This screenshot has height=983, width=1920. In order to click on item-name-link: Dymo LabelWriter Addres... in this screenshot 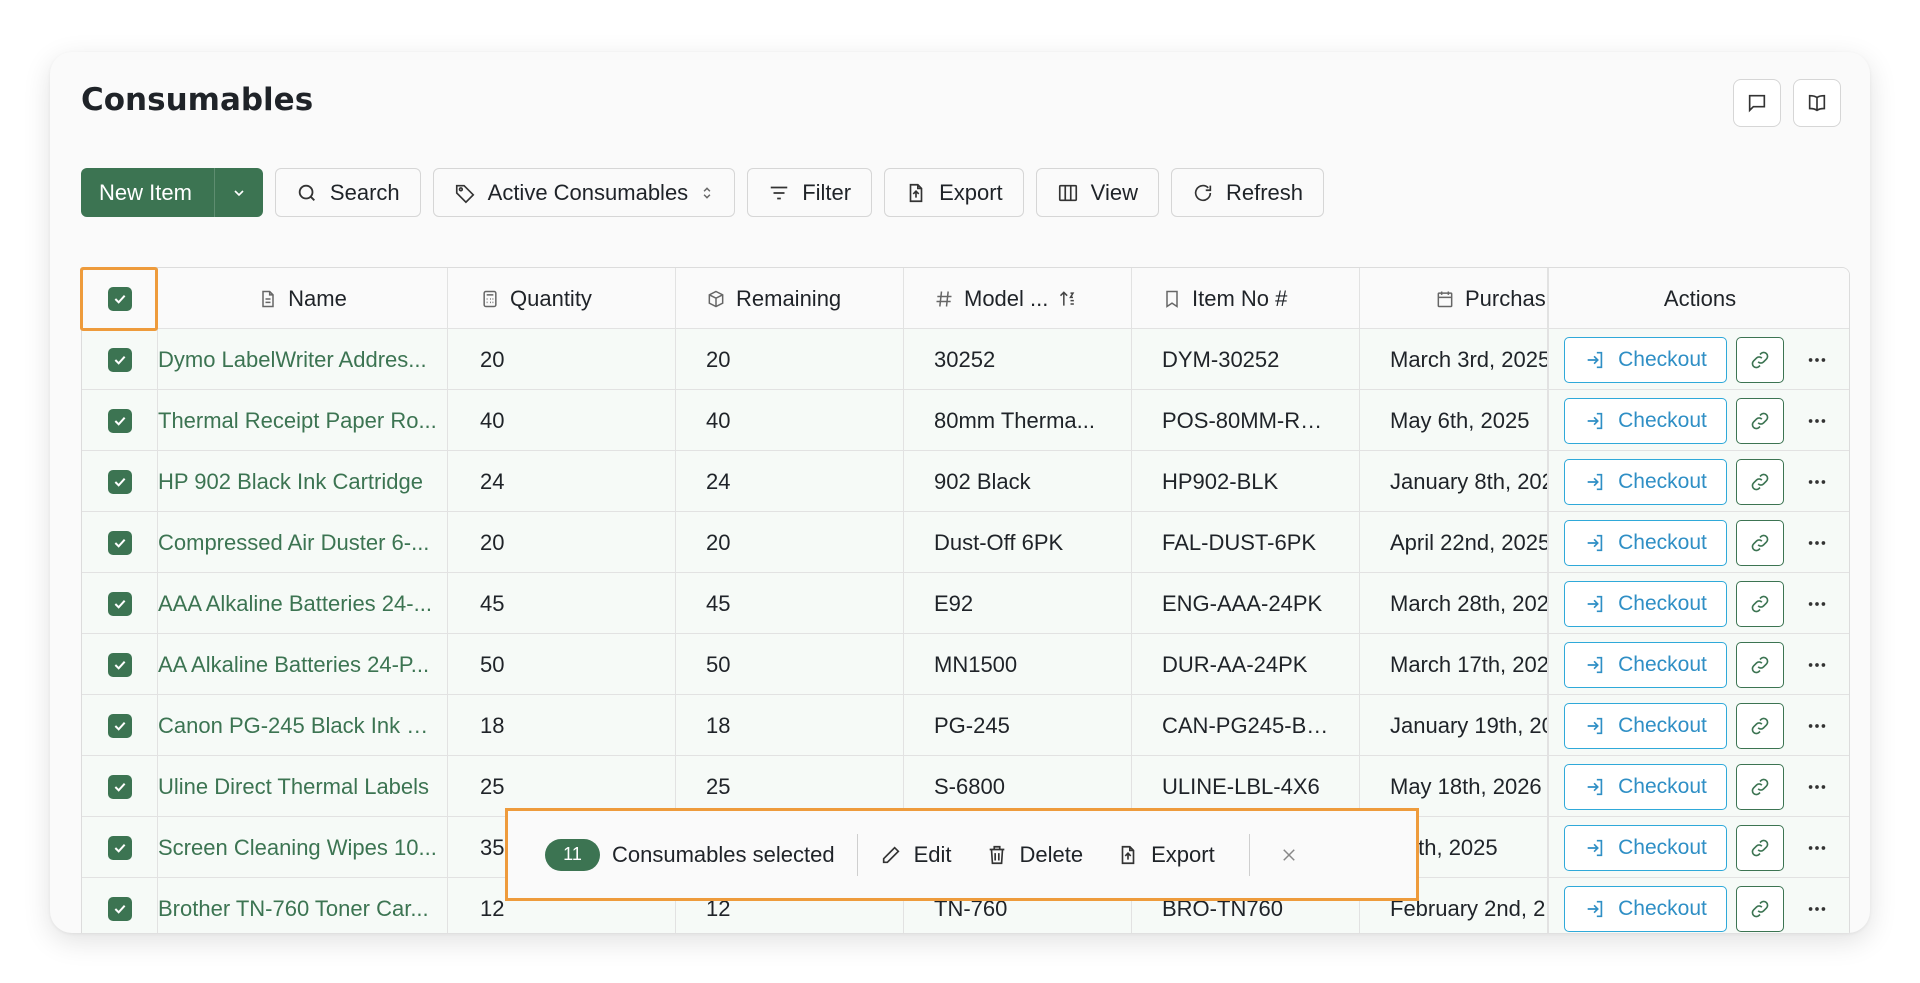, I will do `click(292, 360)`.